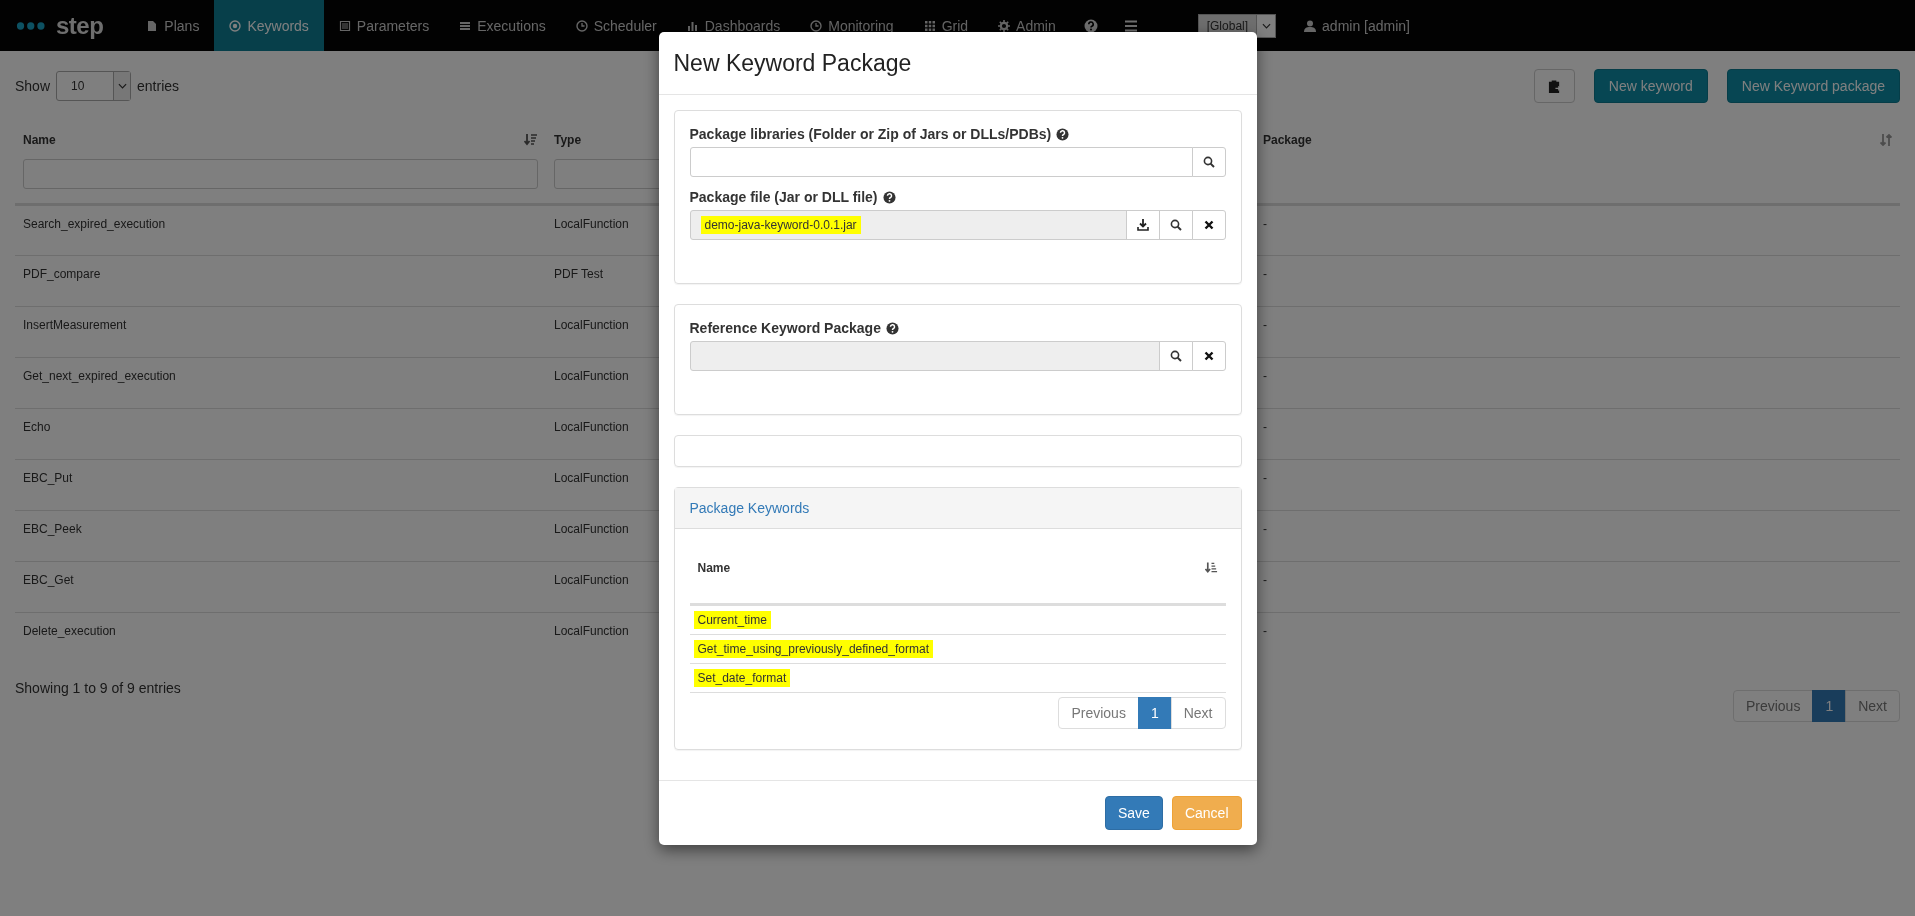 The height and width of the screenshot is (916, 1915). I want to click on entries-select: 10, so click(94, 86).